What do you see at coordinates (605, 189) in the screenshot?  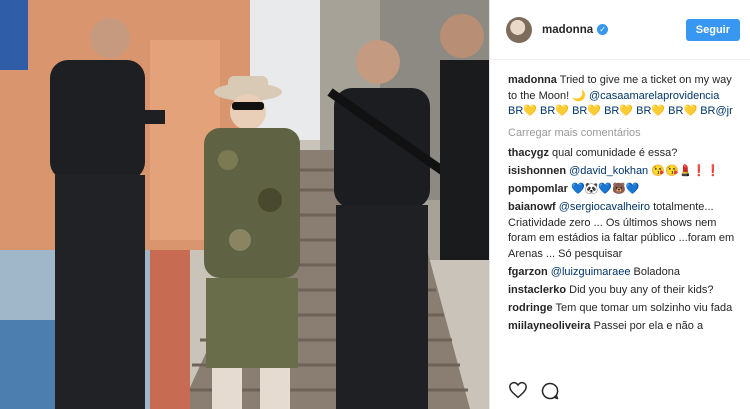 I see `comment-text: 💙🐼💙🐻💙` at bounding box center [605, 189].